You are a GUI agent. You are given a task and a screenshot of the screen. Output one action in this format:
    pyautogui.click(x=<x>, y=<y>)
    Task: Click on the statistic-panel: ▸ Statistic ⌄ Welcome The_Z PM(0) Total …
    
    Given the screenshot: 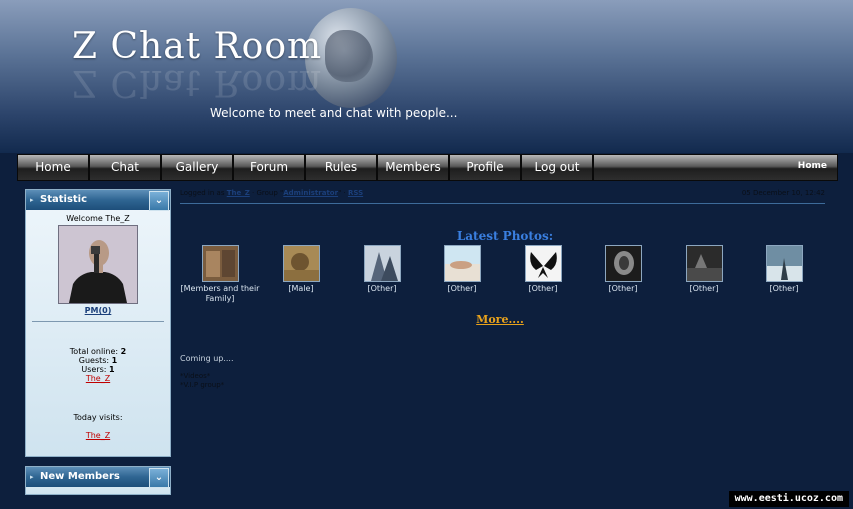 What is the action you would take?
    pyautogui.click(x=98, y=323)
    